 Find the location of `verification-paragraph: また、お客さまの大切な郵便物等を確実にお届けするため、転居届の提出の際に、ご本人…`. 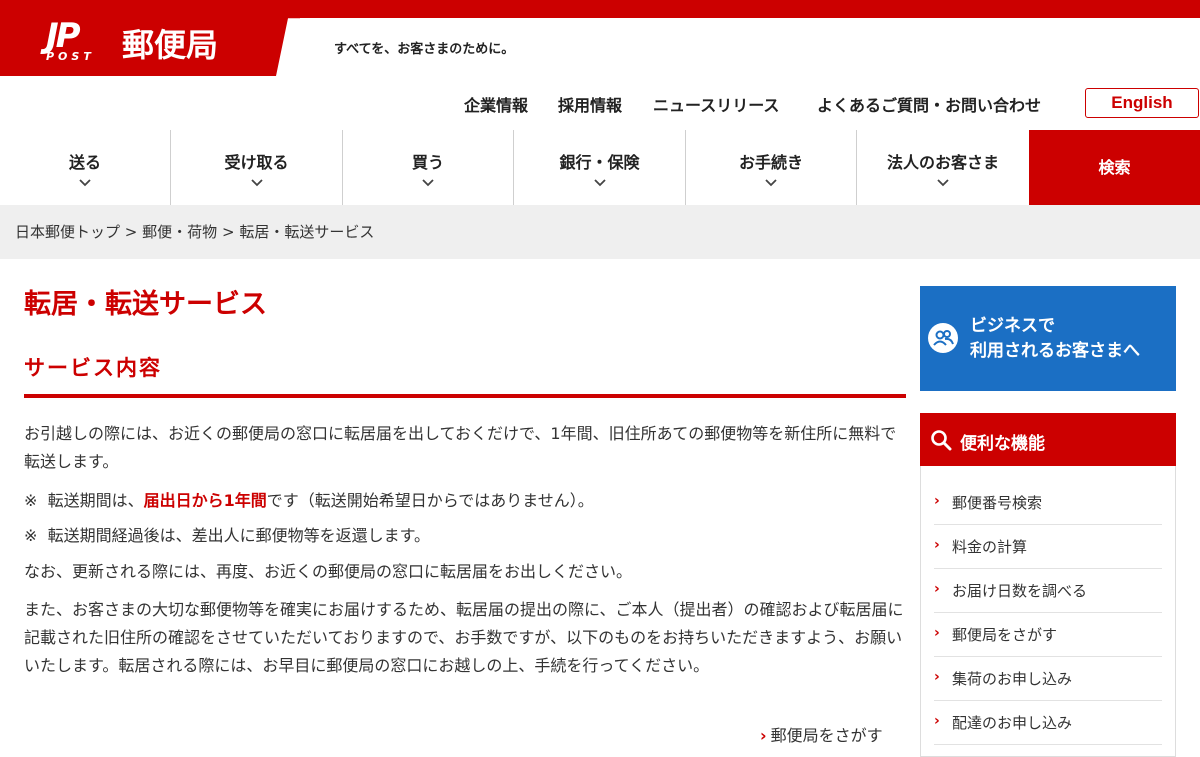

verification-paragraph: また、お客さまの大切な郵便物等を確実にお届けするため、転居届の提出の際に、ご本人… is located at coordinates (464, 637).